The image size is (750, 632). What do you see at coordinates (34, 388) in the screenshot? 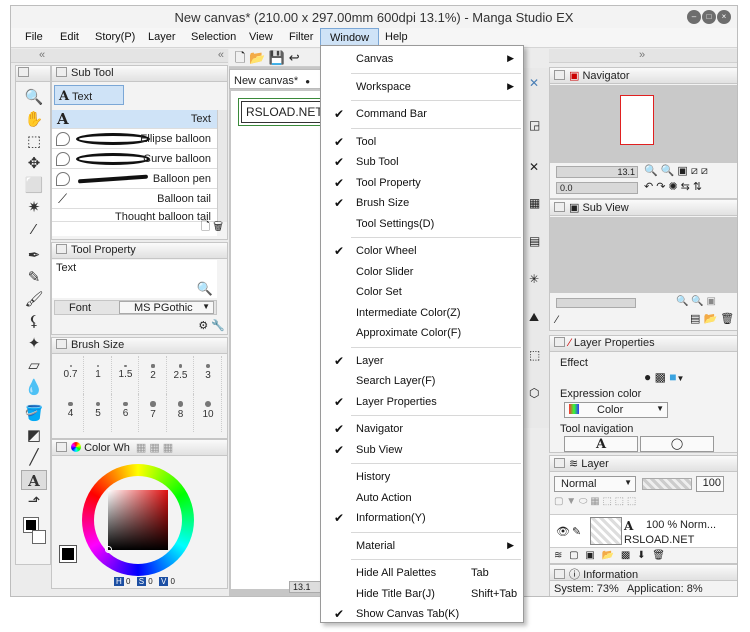
I see `blend-tool-icon: 💧` at bounding box center [34, 388].